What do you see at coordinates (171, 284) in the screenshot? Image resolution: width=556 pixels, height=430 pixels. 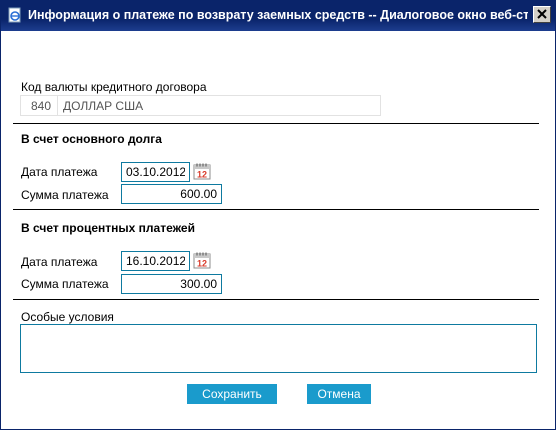 I see `interest-amount-input` at bounding box center [171, 284].